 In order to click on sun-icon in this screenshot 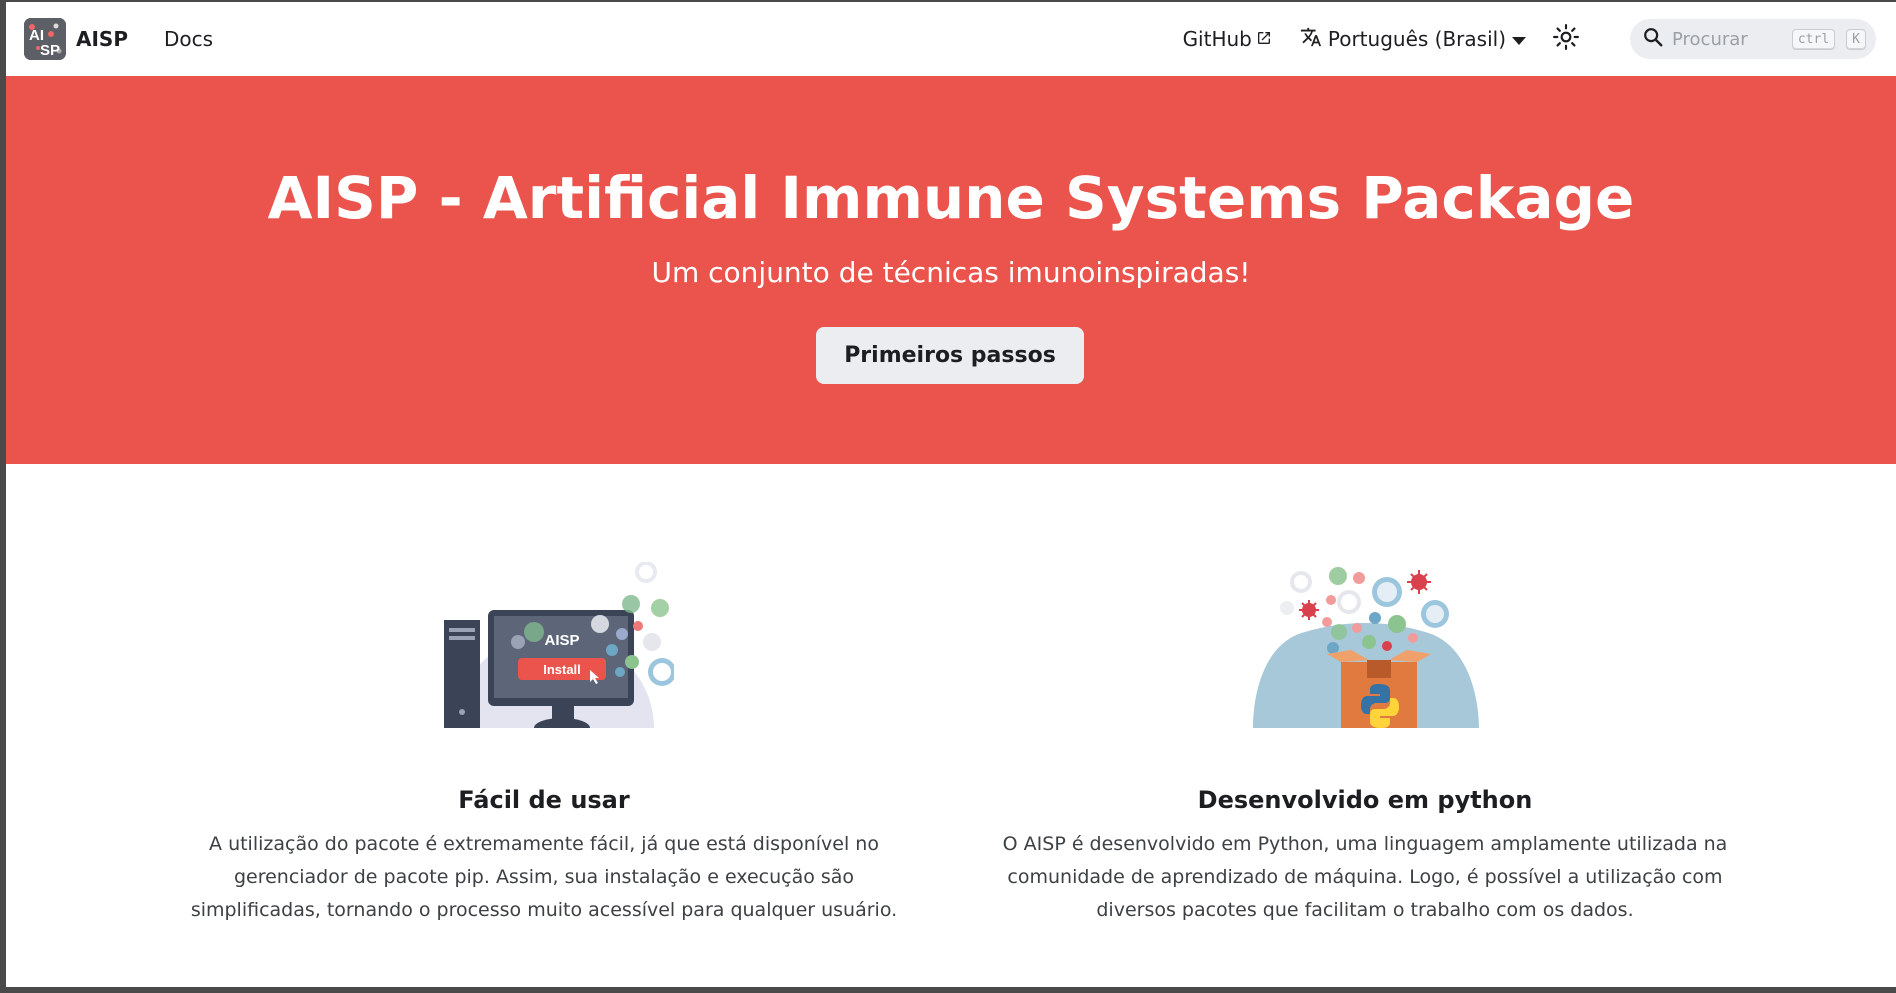, I will do `click(1566, 39)`.